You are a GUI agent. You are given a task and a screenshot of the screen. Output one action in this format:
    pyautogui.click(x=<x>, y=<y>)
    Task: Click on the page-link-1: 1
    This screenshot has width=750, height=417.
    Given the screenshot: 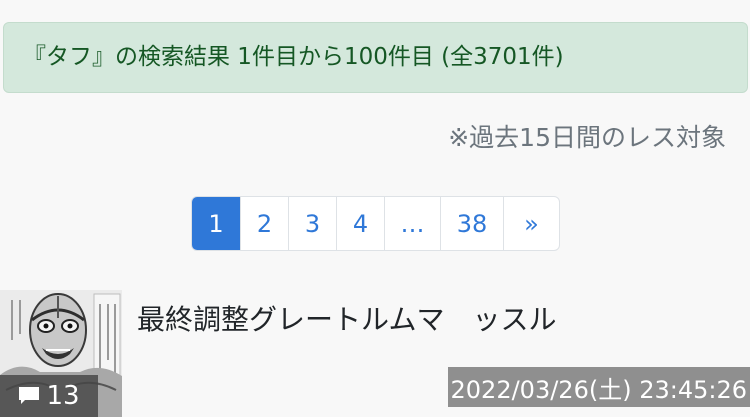 What is the action you would take?
    pyautogui.click(x=216, y=223)
    